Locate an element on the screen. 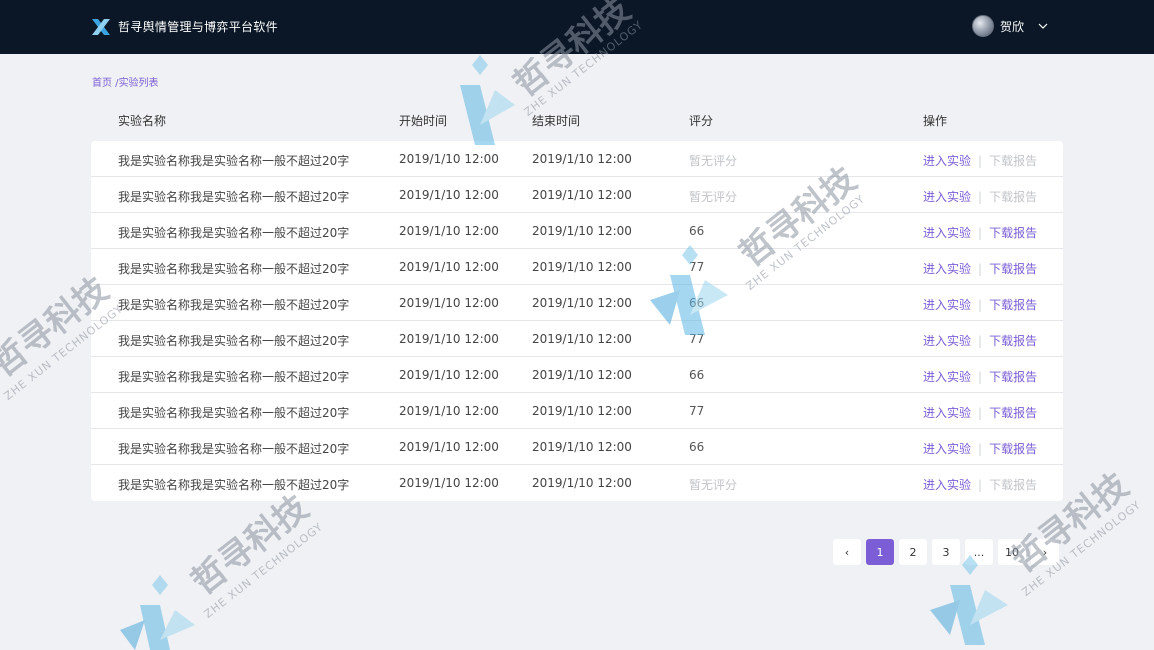 Image resolution: width=1154 pixels, height=650 pixels. app-title: 哲寻舆情管理与博弈平台软件 is located at coordinates (198, 27).